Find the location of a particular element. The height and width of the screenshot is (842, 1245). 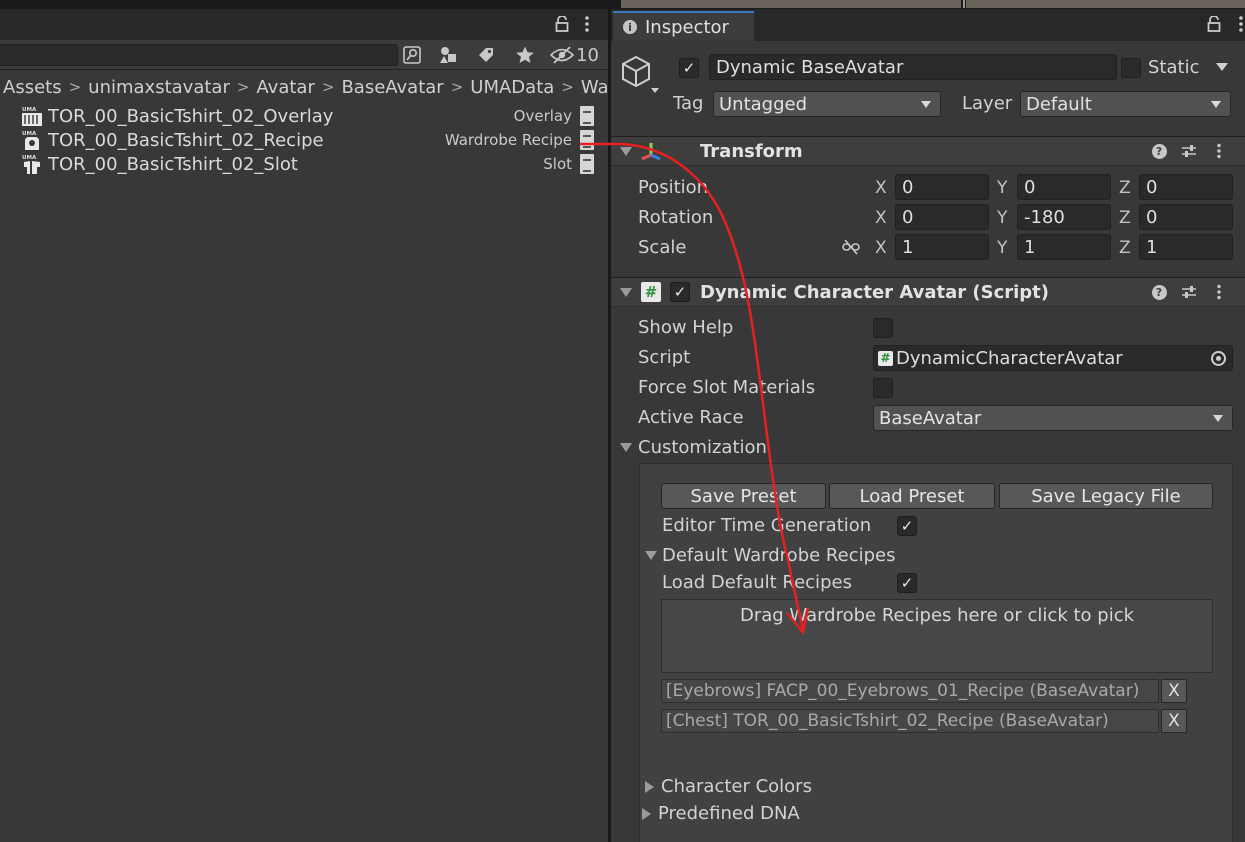

asset-bundle-icon is located at coordinates (587, 116).